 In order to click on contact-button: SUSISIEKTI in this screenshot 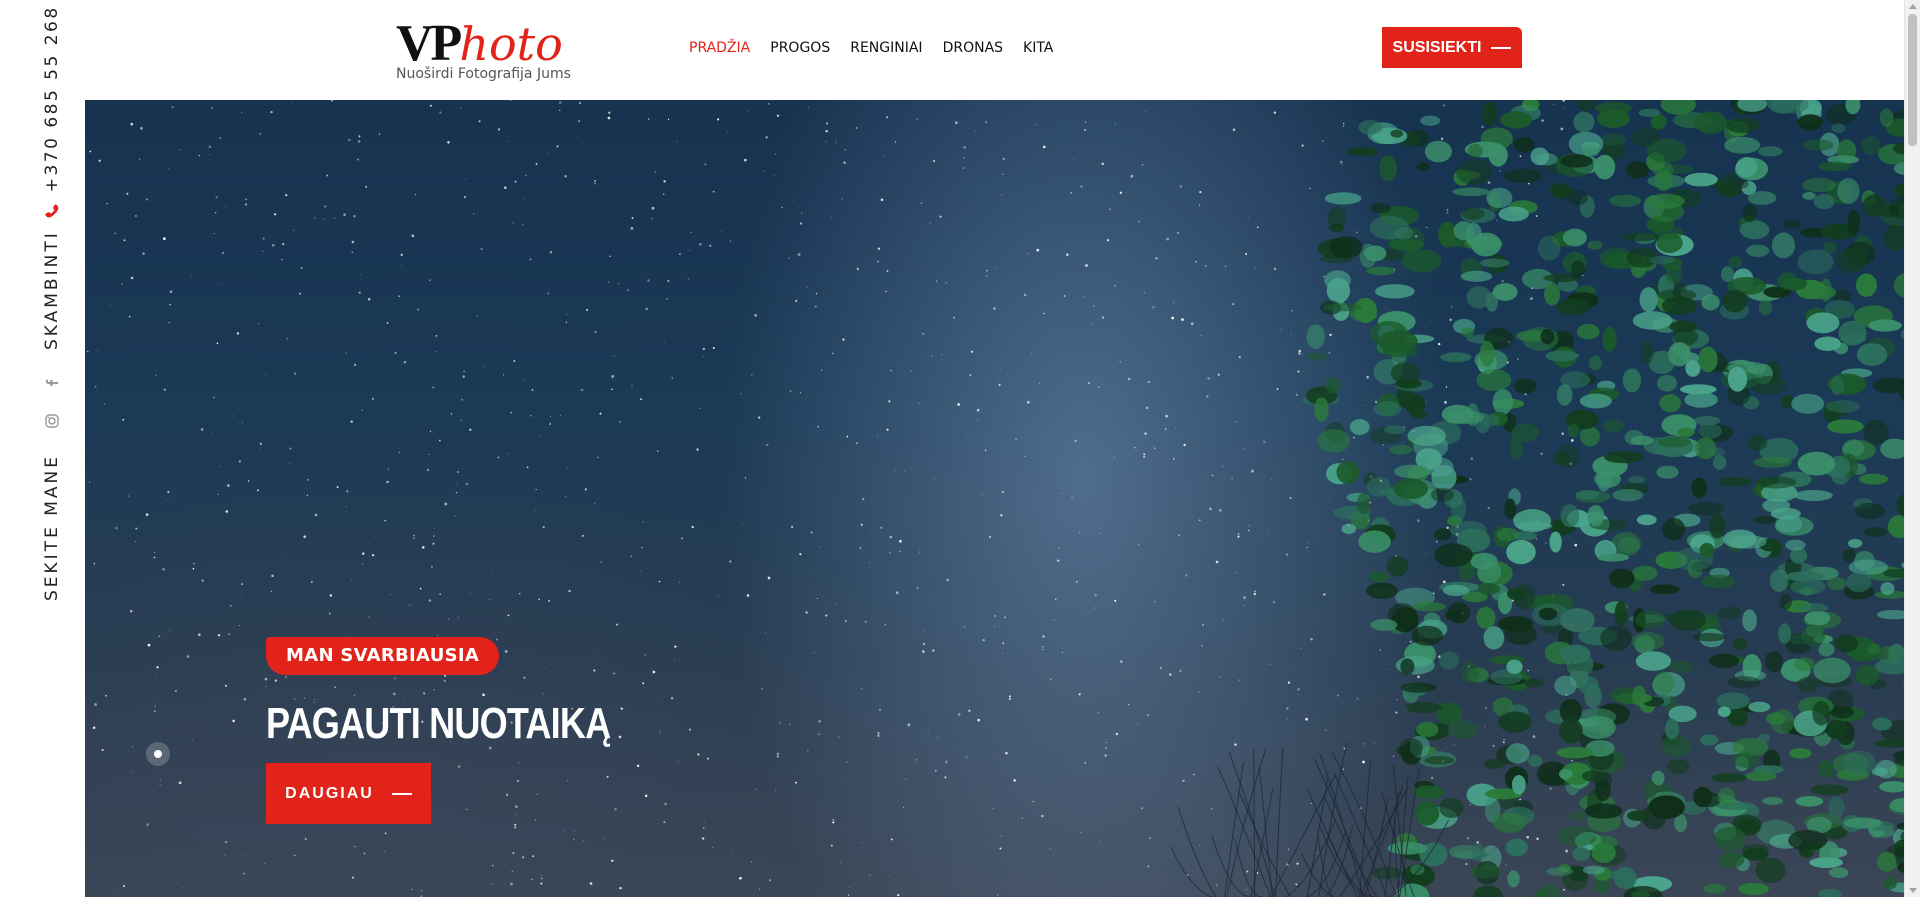, I will do `click(1452, 47)`.